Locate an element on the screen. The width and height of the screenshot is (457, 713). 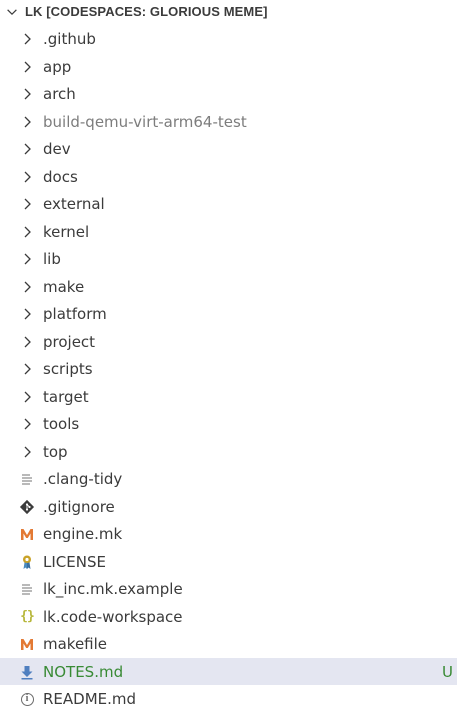
tree-item-label: lib is located at coordinates (52, 259).